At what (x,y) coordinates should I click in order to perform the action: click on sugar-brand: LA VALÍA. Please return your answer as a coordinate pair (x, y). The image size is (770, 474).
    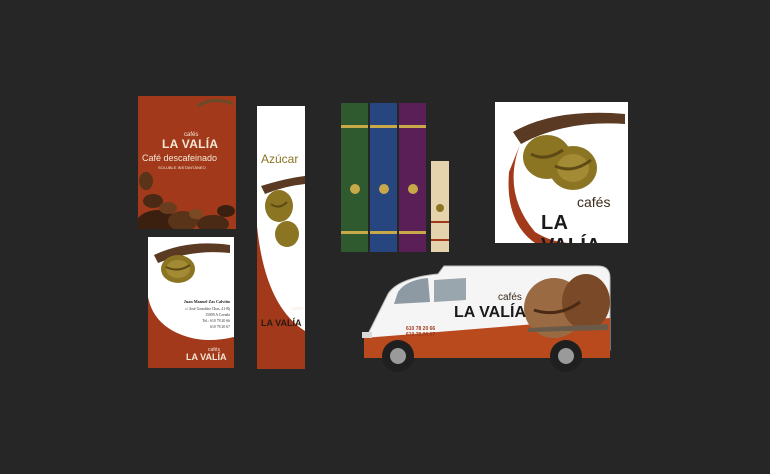
    Looking at the image, I should click on (281, 323).